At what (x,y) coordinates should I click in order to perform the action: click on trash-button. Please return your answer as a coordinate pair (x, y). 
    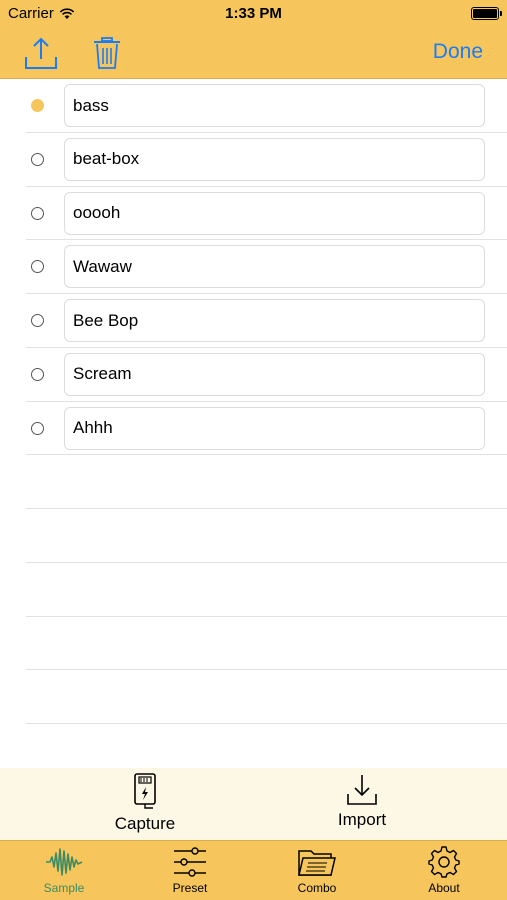
    Looking at the image, I should click on (107, 53).